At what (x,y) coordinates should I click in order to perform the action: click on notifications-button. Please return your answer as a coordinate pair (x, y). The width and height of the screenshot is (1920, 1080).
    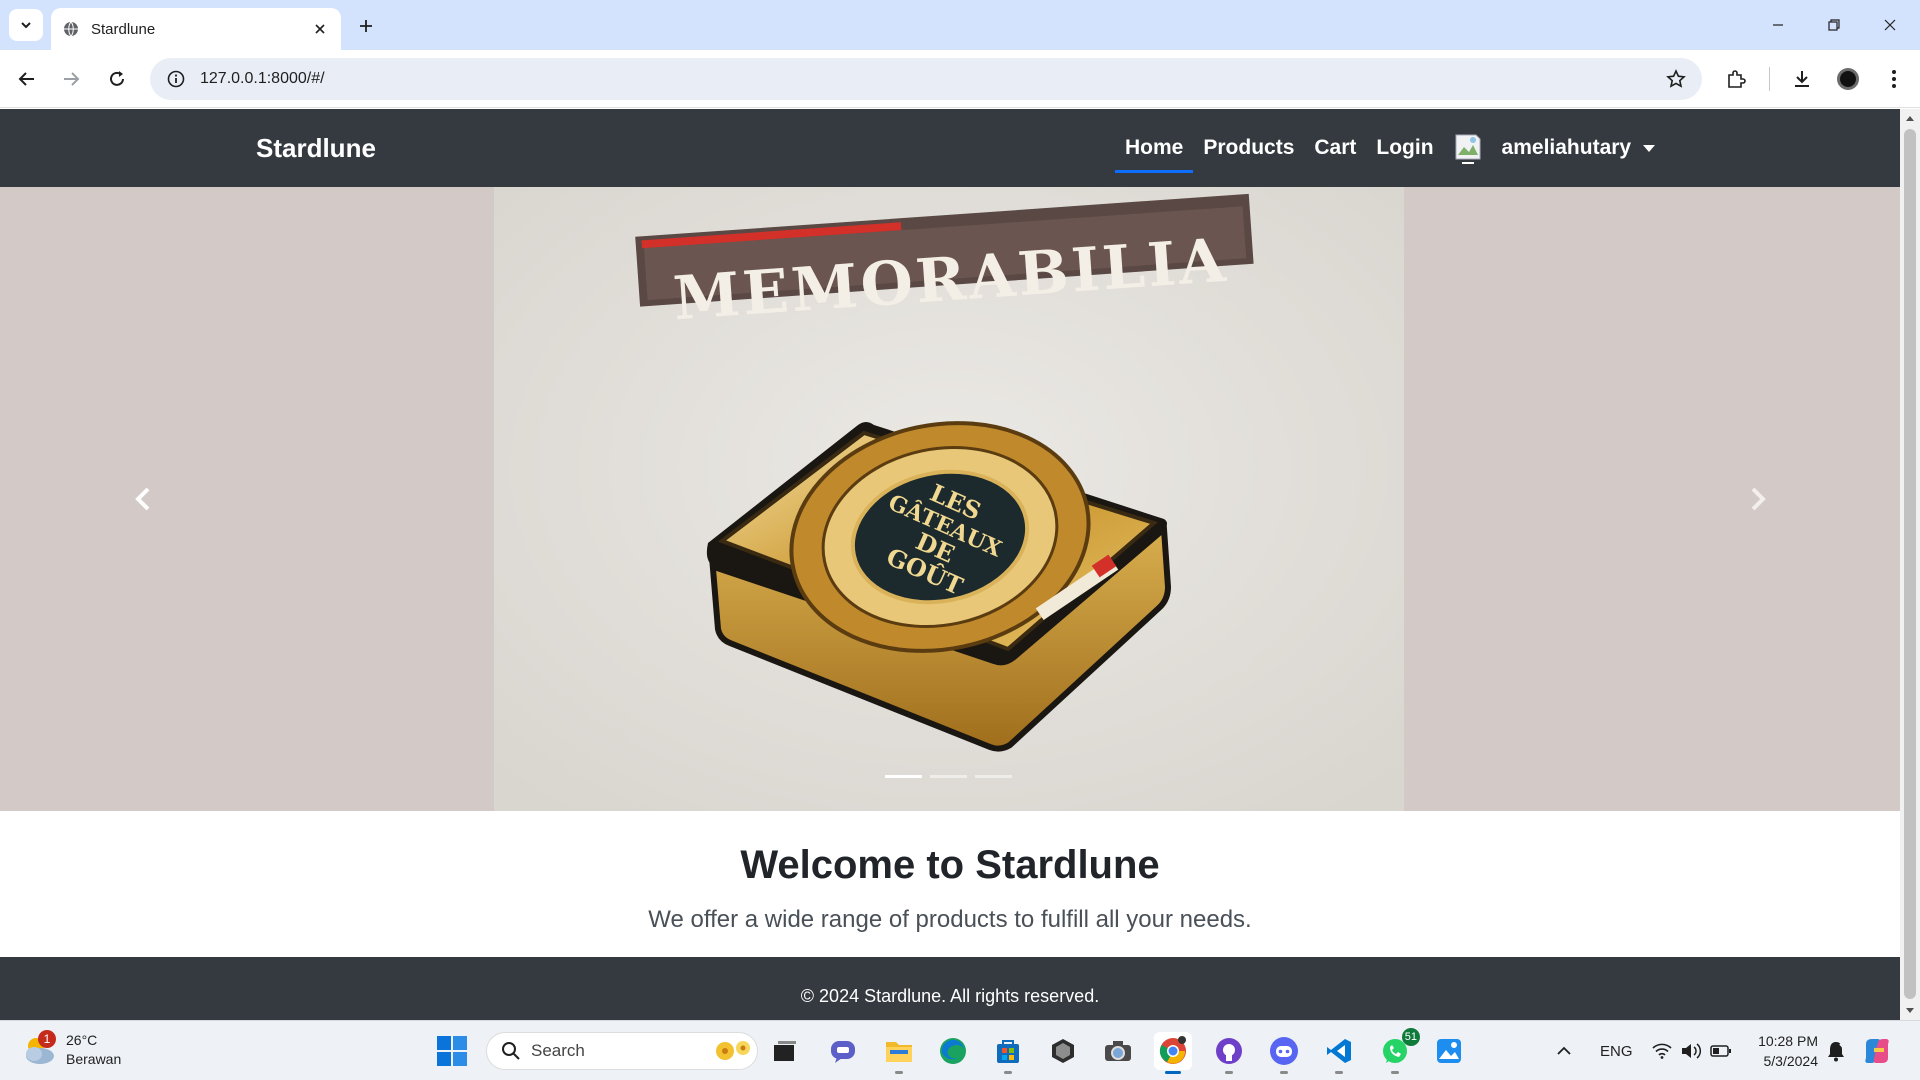
    Looking at the image, I should click on (1836, 1050).